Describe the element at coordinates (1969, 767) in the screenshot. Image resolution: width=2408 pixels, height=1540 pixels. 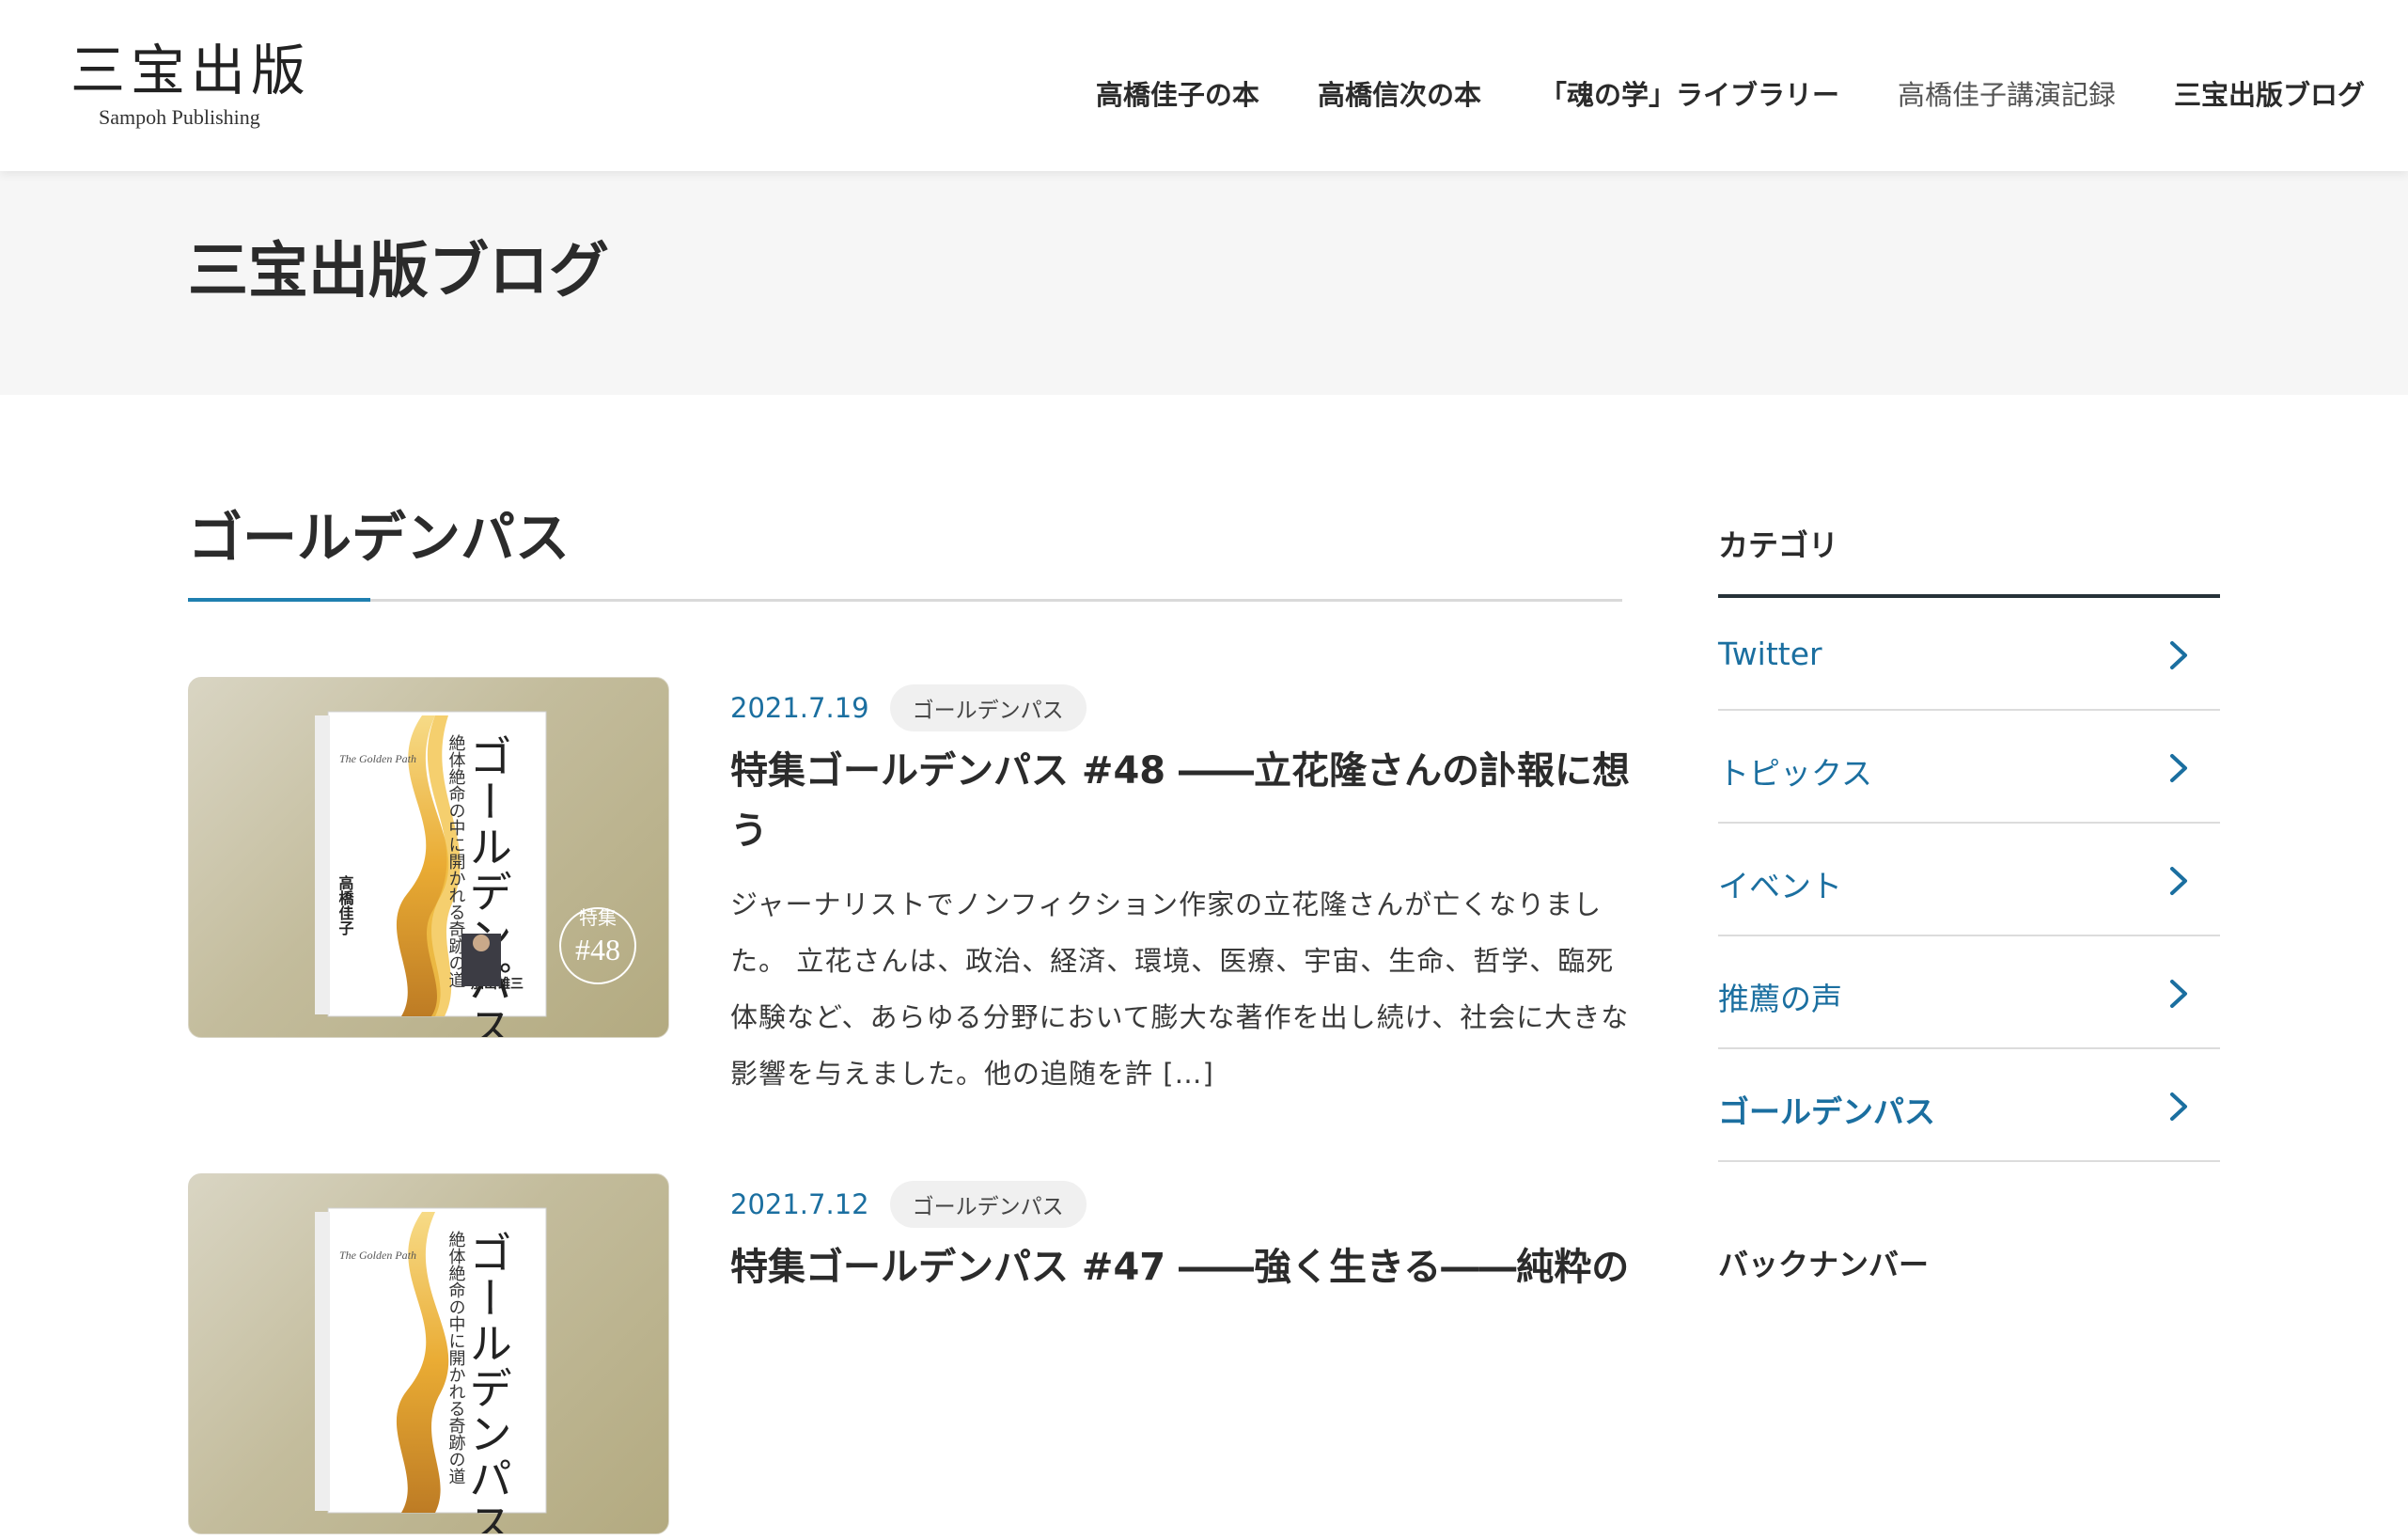
I see `category-item-topics: トピックス` at that location.